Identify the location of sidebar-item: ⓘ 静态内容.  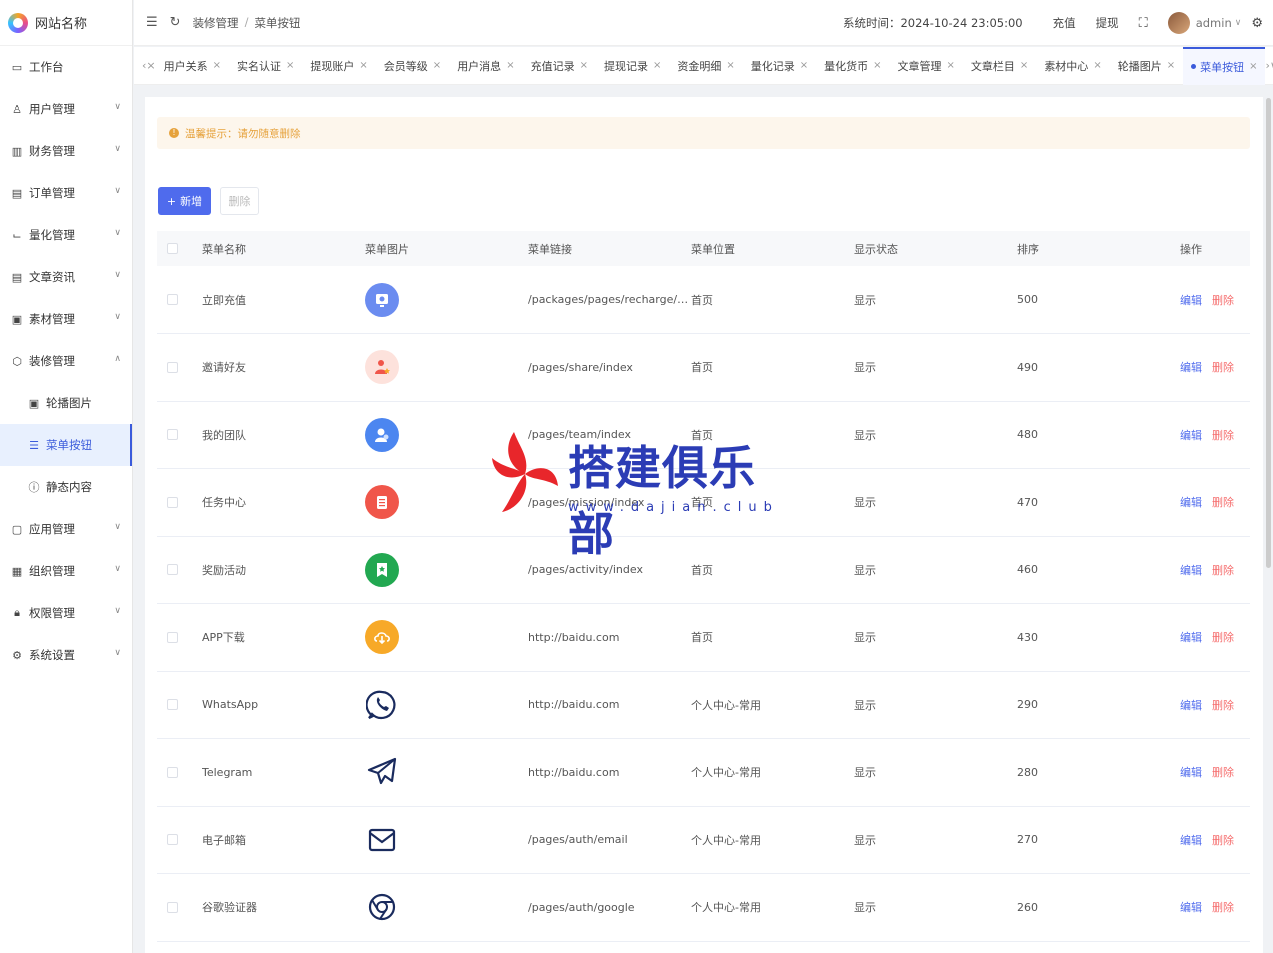
(66, 487).